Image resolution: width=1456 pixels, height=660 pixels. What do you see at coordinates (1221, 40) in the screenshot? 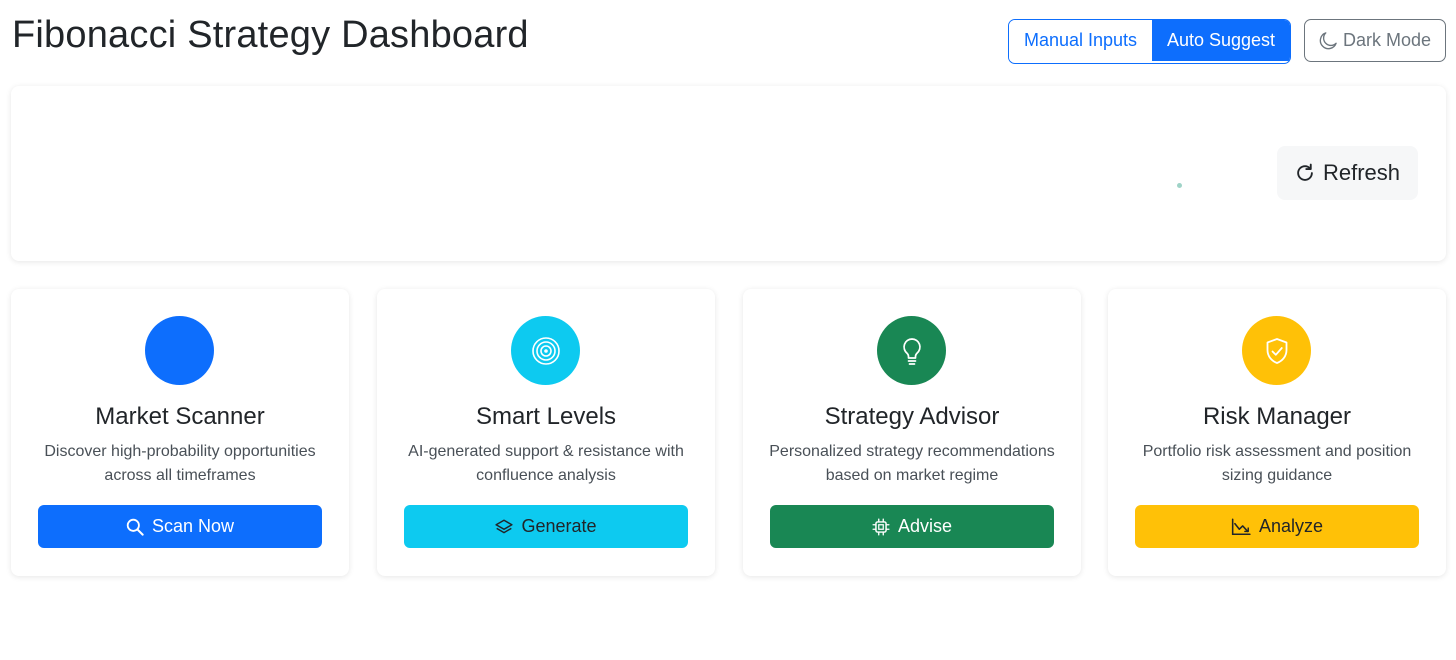
I see `auto-suggest-button: Auto Suggest` at bounding box center [1221, 40].